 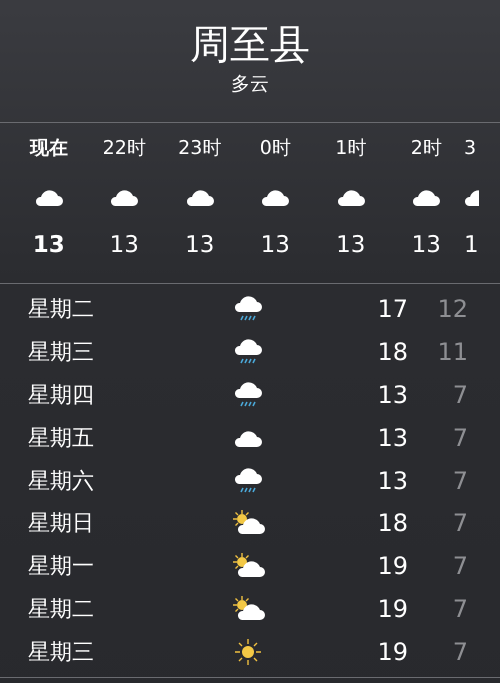 I want to click on day-label: 星期五, so click(x=61, y=438).